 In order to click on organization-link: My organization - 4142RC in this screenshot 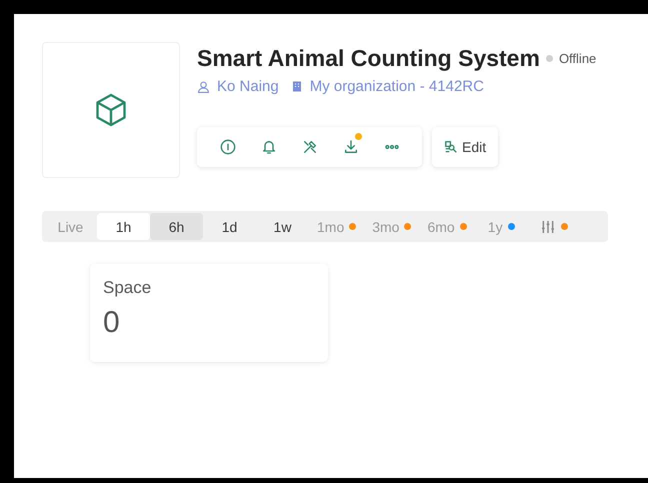, I will do `click(387, 86)`.